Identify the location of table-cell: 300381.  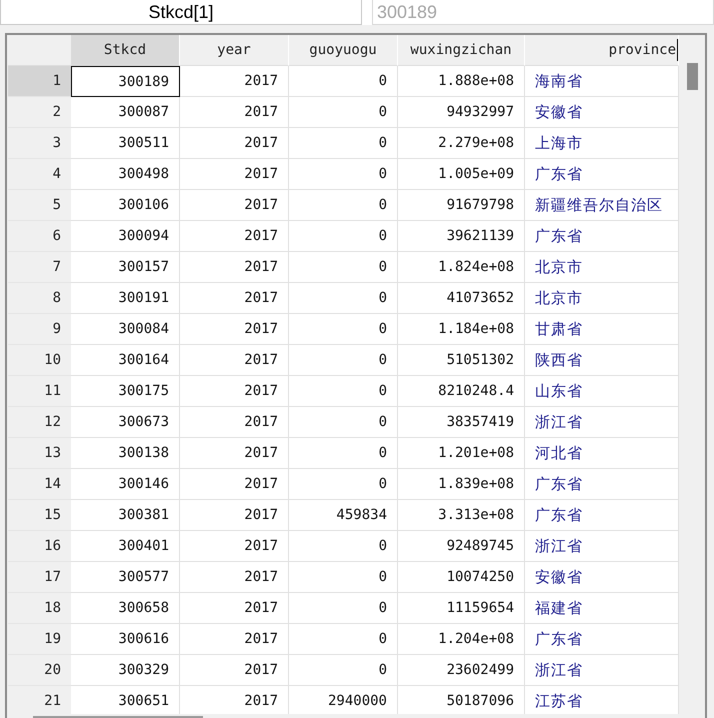
(125, 515).